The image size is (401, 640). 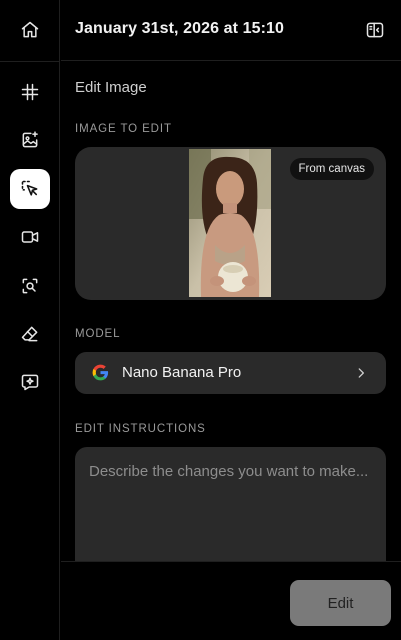 What do you see at coordinates (140, 429) in the screenshot?
I see `instructions-section-label: EDIT INSTRUCTIONS` at bounding box center [140, 429].